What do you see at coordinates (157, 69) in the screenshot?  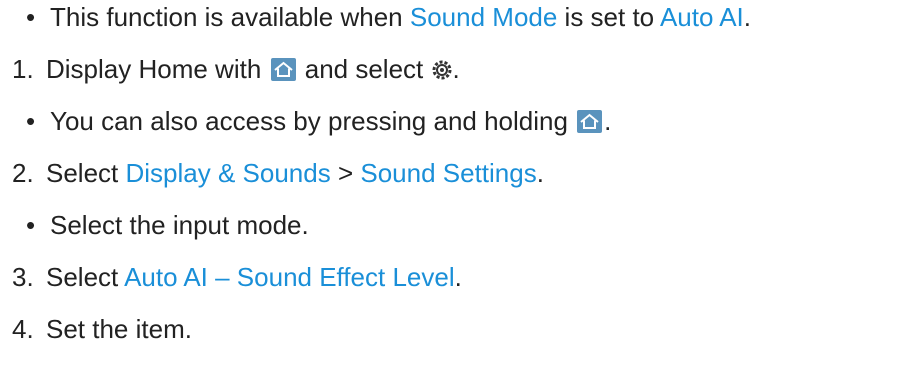 I see `text: Display Home with` at bounding box center [157, 69].